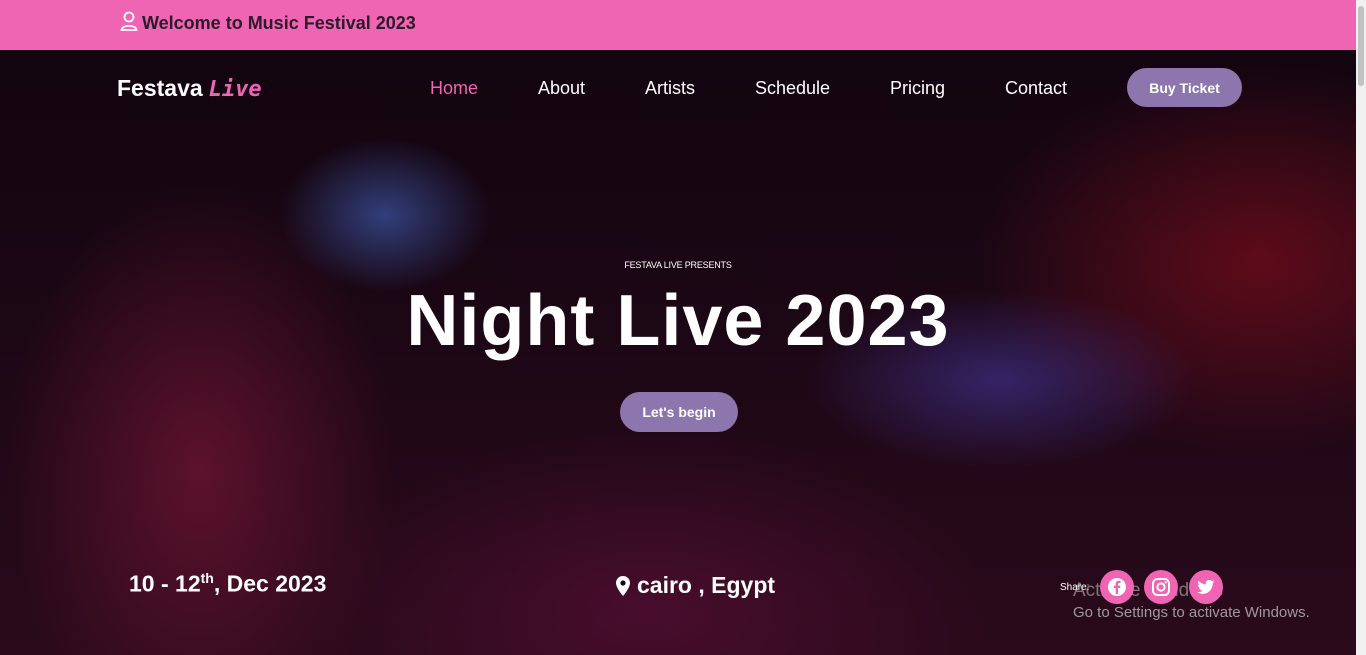 This screenshot has height=655, width=1366. I want to click on nav-schedule: Schedule, so click(792, 88).